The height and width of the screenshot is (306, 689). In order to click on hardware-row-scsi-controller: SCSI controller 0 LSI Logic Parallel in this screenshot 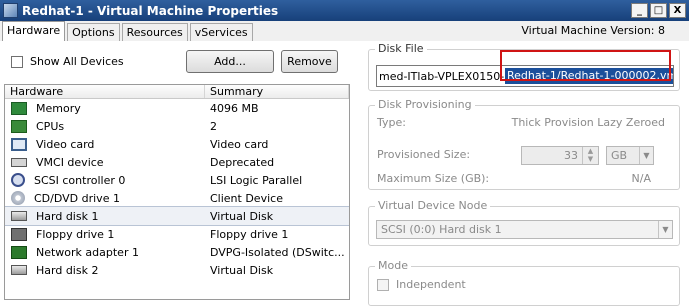, I will do `click(177, 180)`.